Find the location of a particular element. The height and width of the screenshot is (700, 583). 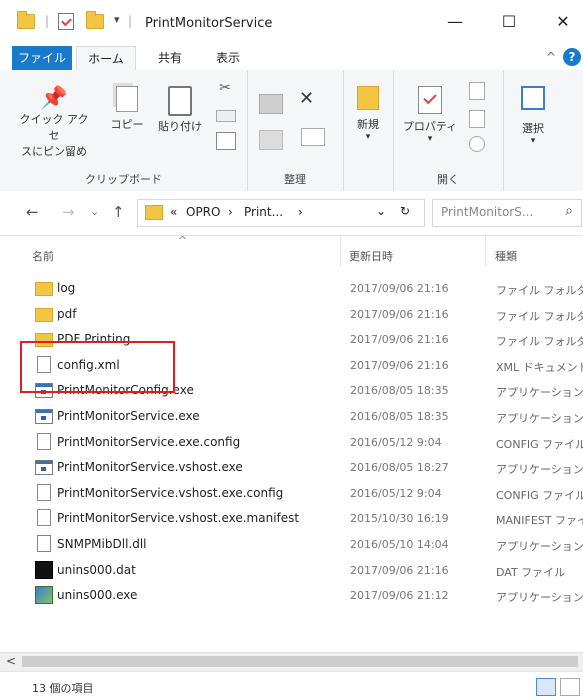

select-grid-icon is located at coordinates (533, 98).